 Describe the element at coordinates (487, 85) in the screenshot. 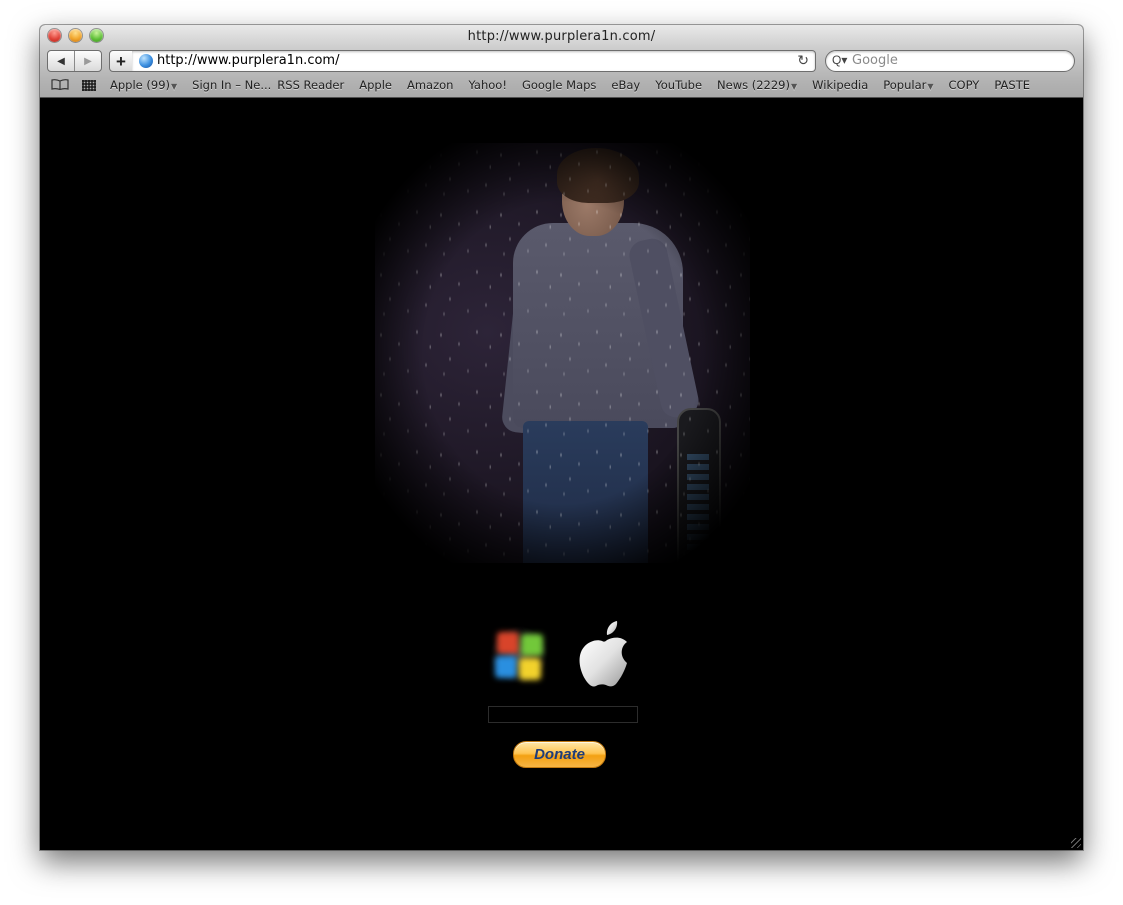

I see `bookmark-yahoo: Yahoo!` at that location.